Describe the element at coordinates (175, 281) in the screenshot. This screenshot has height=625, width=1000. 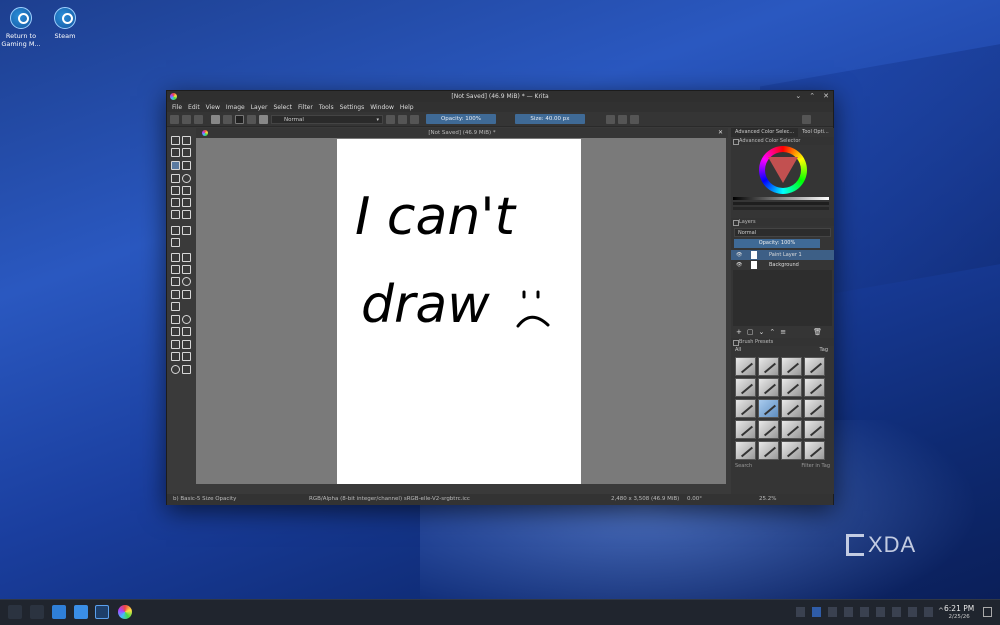
I see `fill-tool-icon` at that location.